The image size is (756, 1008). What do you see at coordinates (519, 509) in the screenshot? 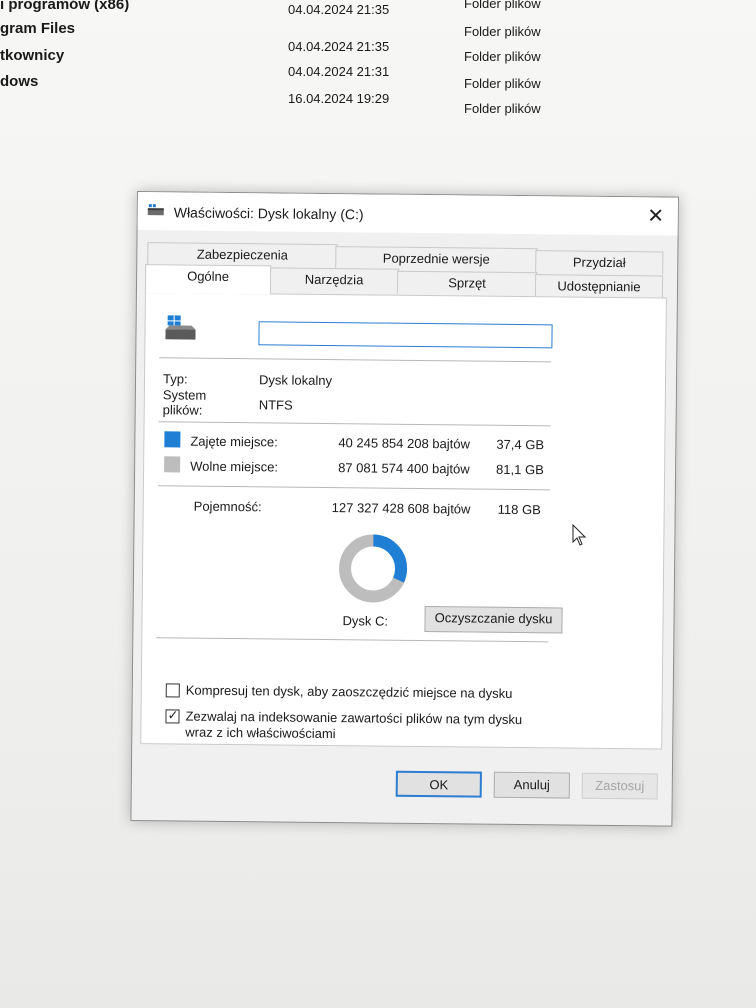
I see `capacity-size: 118 GB` at bounding box center [519, 509].